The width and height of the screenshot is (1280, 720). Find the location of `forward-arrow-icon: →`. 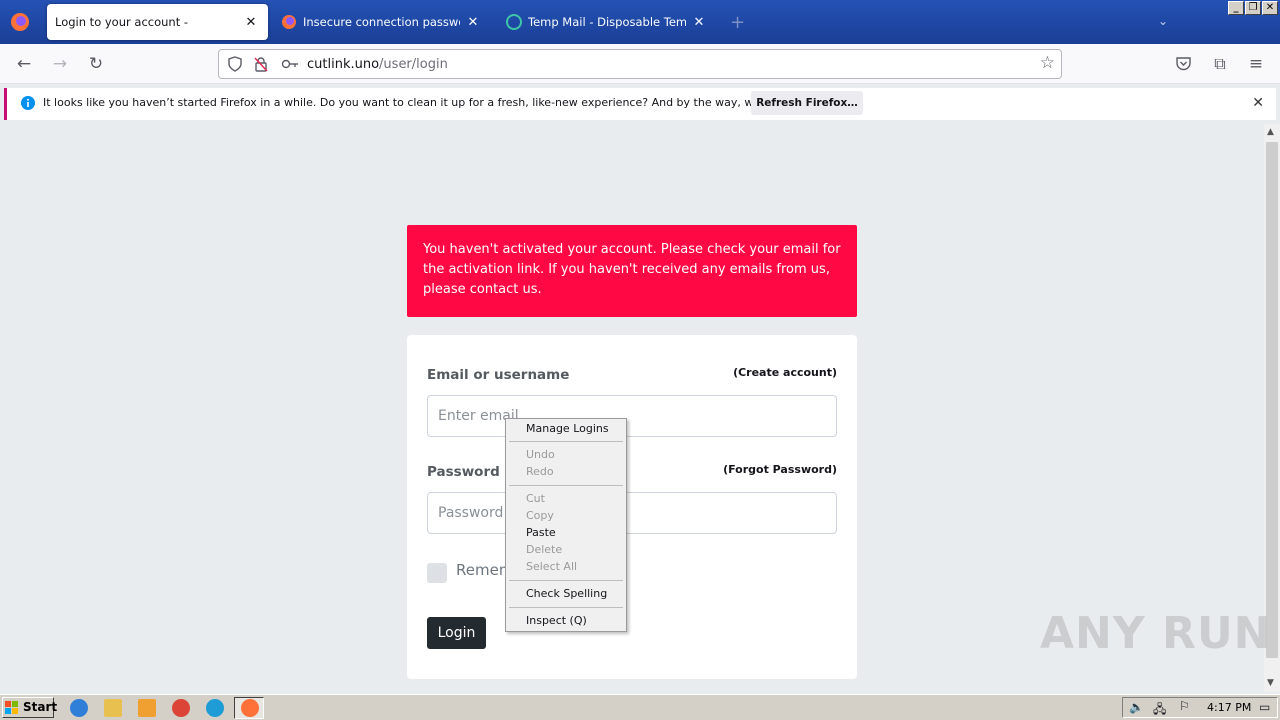

forward-arrow-icon: → is located at coordinates (60, 64).